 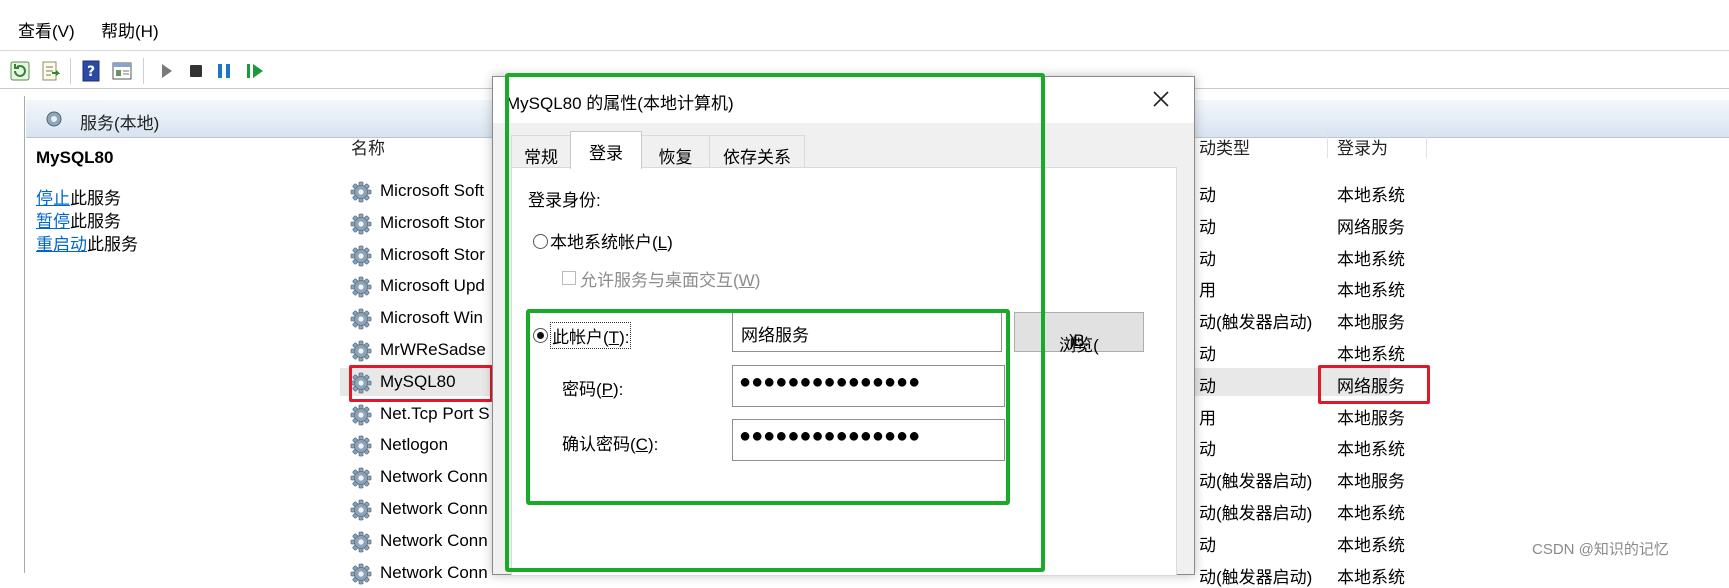 I want to click on close-icon, so click(x=1161, y=99).